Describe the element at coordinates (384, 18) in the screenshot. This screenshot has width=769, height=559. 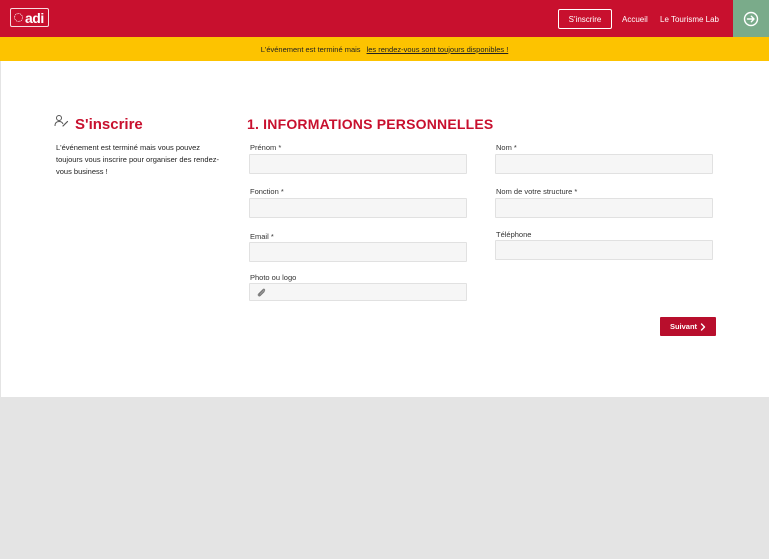
I see `top-navbar: adi S'inscrire Accueil Le Tourisme Lab` at that location.